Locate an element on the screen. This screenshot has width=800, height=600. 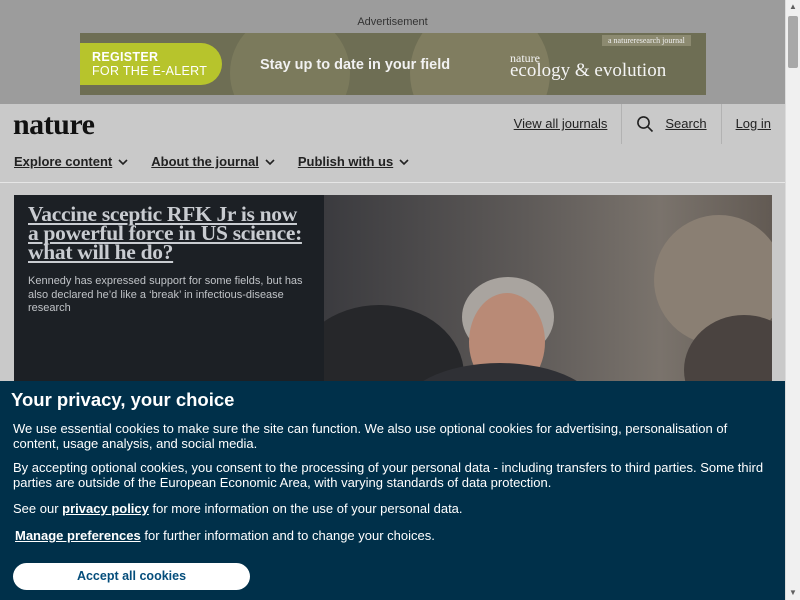
accept-all-cookies-button: Accept all cookies is located at coordinates (131, 576).